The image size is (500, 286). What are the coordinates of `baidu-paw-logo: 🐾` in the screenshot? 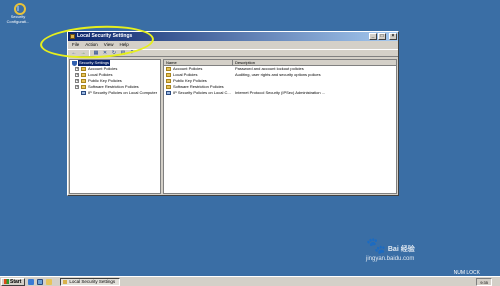 It's located at (376, 246).